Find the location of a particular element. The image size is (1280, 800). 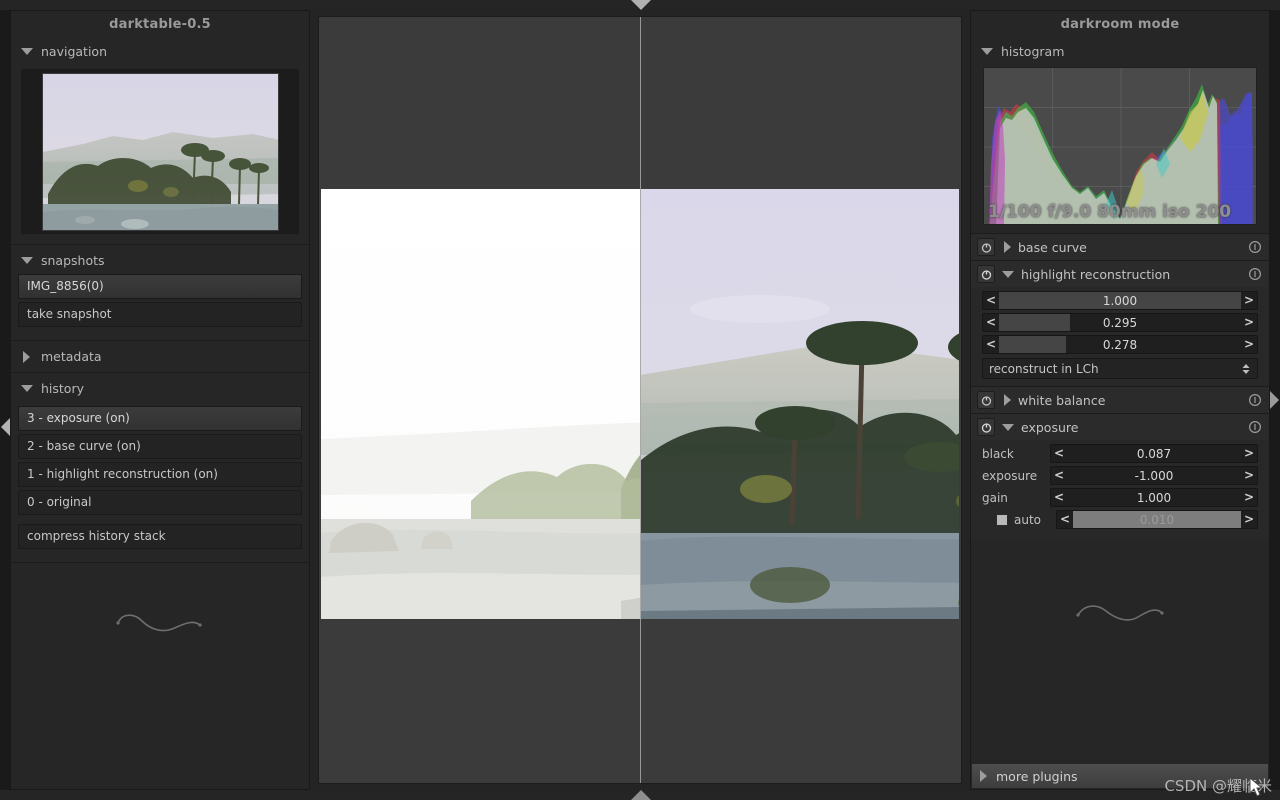

hlrec-slider-1: < 1.000 > is located at coordinates (1120, 300).